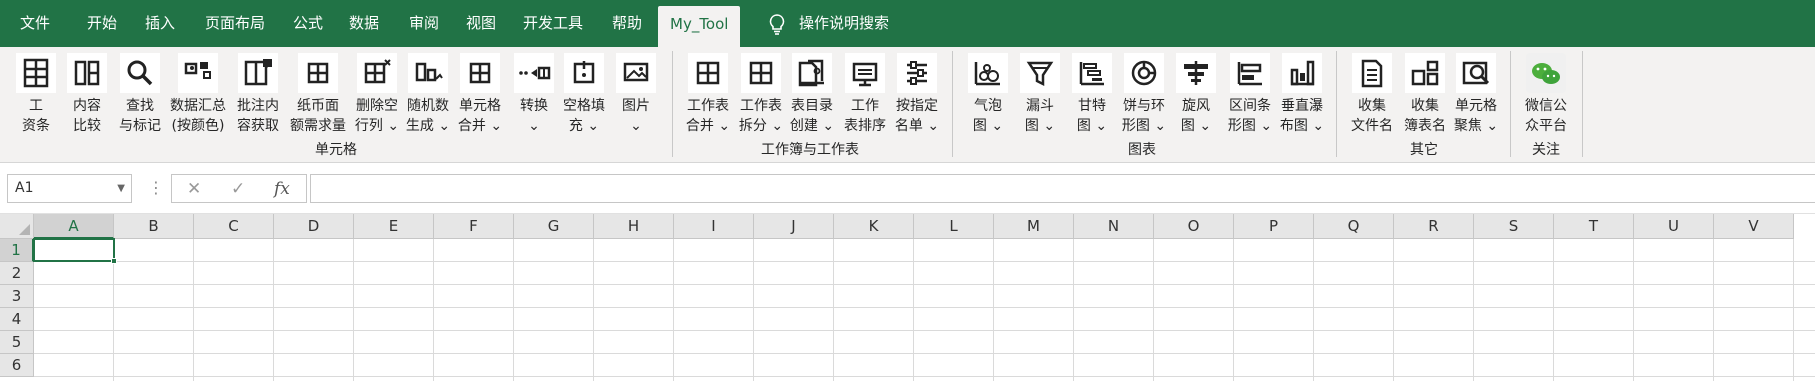 This screenshot has width=1815, height=381. I want to click on column-header: S, so click(1514, 226).